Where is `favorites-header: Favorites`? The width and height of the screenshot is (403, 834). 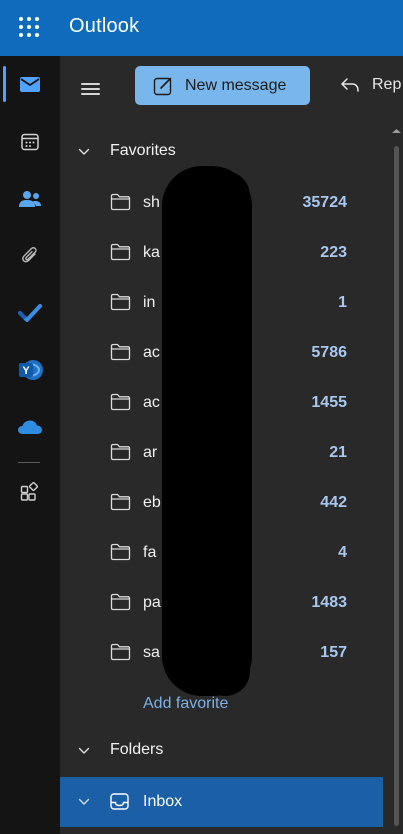 favorites-header: Favorites is located at coordinates (225, 152).